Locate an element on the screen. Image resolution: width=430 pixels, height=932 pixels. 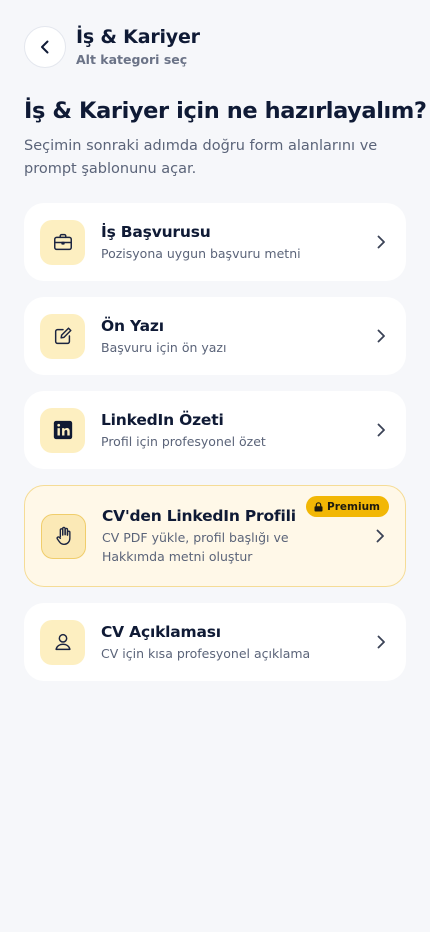
list-item-title: CV Açıklaması is located at coordinates (161, 631).